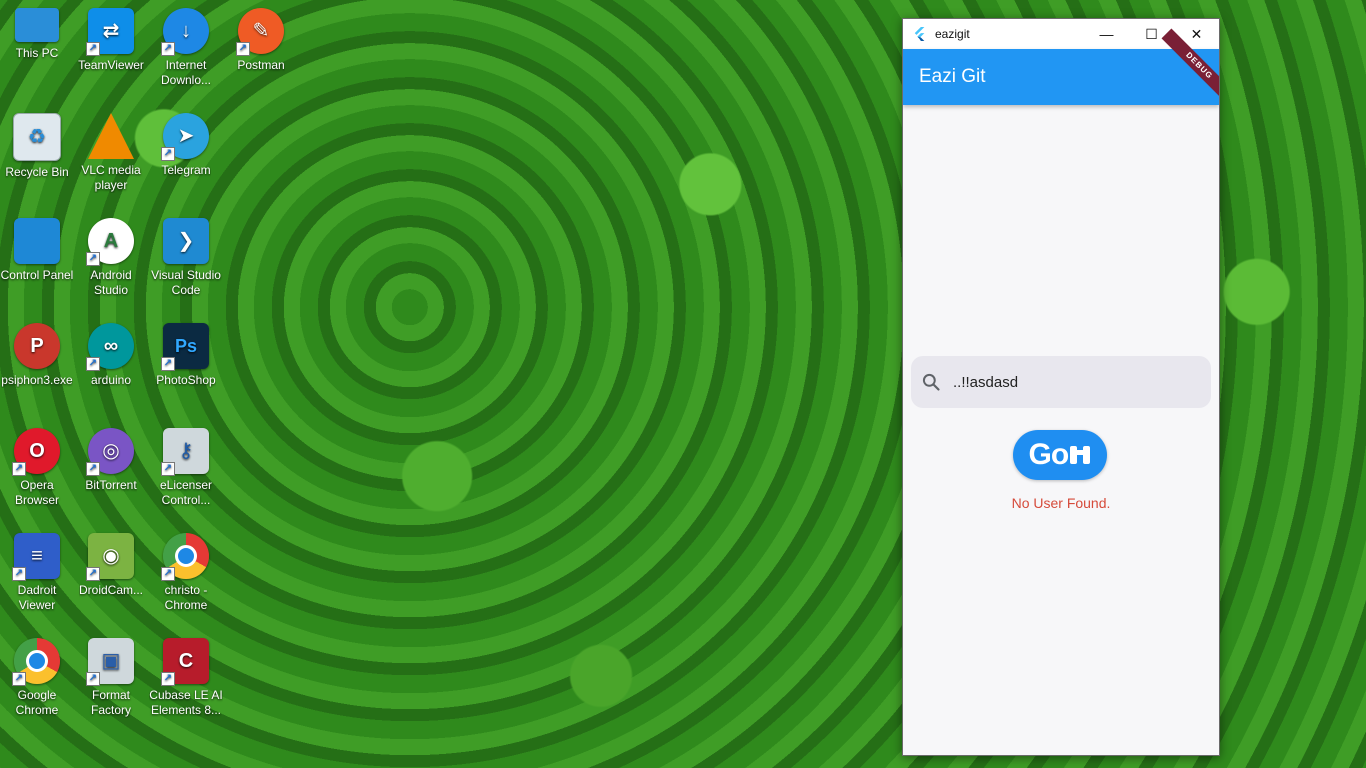 The width and height of the screenshot is (1366, 768). I want to click on cubase-icon: C ↗, so click(185, 662).